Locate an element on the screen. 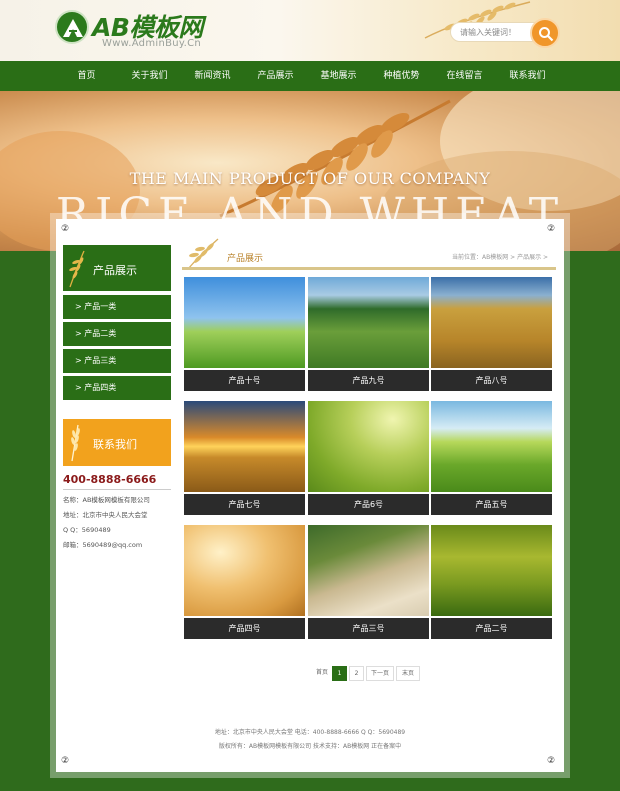 The height and width of the screenshot is (791, 620). product-caption: 产品三号 is located at coordinates (368, 628).